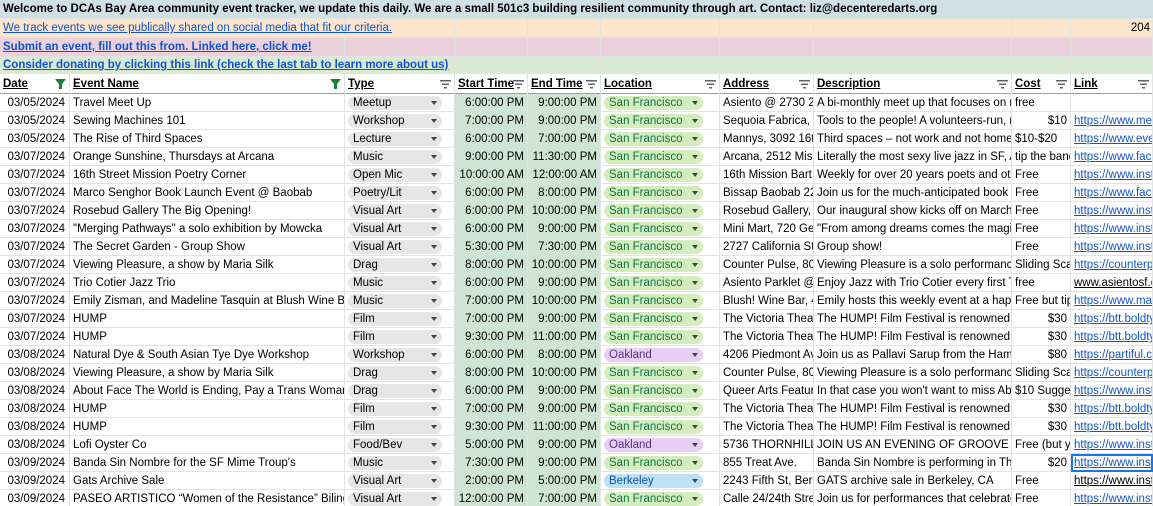 The image size is (1153, 506). What do you see at coordinates (1112, 121) in the screenshot?
I see `cell-link: https://www.meetup.com` at bounding box center [1112, 121].